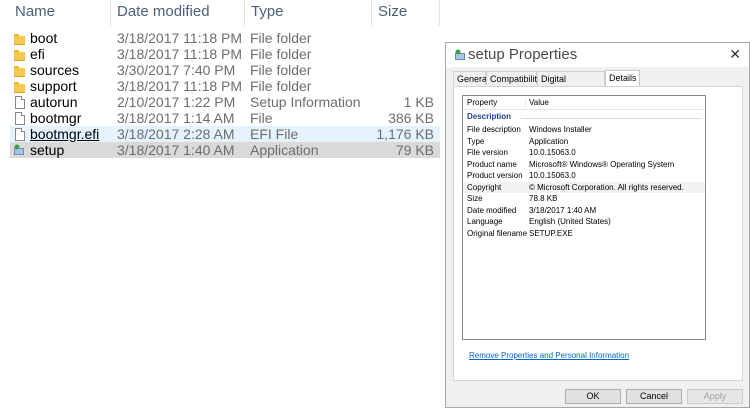 This screenshot has width=750, height=410. What do you see at coordinates (560, 129) in the screenshot?
I see `property-value: Windows Installer` at bounding box center [560, 129].